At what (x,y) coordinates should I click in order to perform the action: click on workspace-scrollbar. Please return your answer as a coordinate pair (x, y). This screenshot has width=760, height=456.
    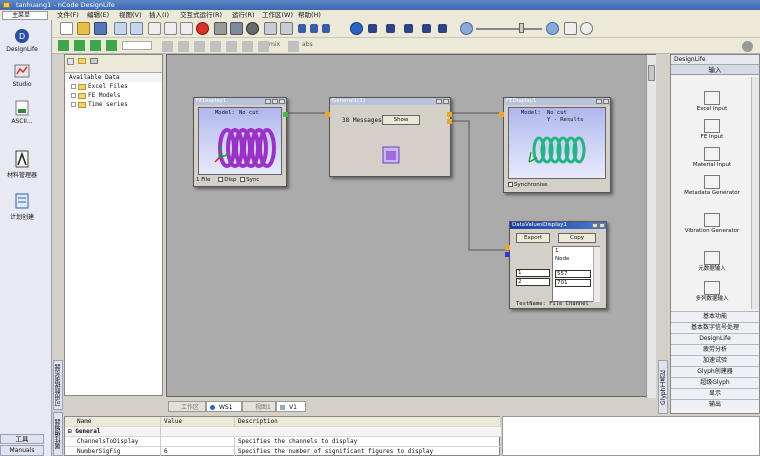
    Looking at the image, I should click on (651, 226).